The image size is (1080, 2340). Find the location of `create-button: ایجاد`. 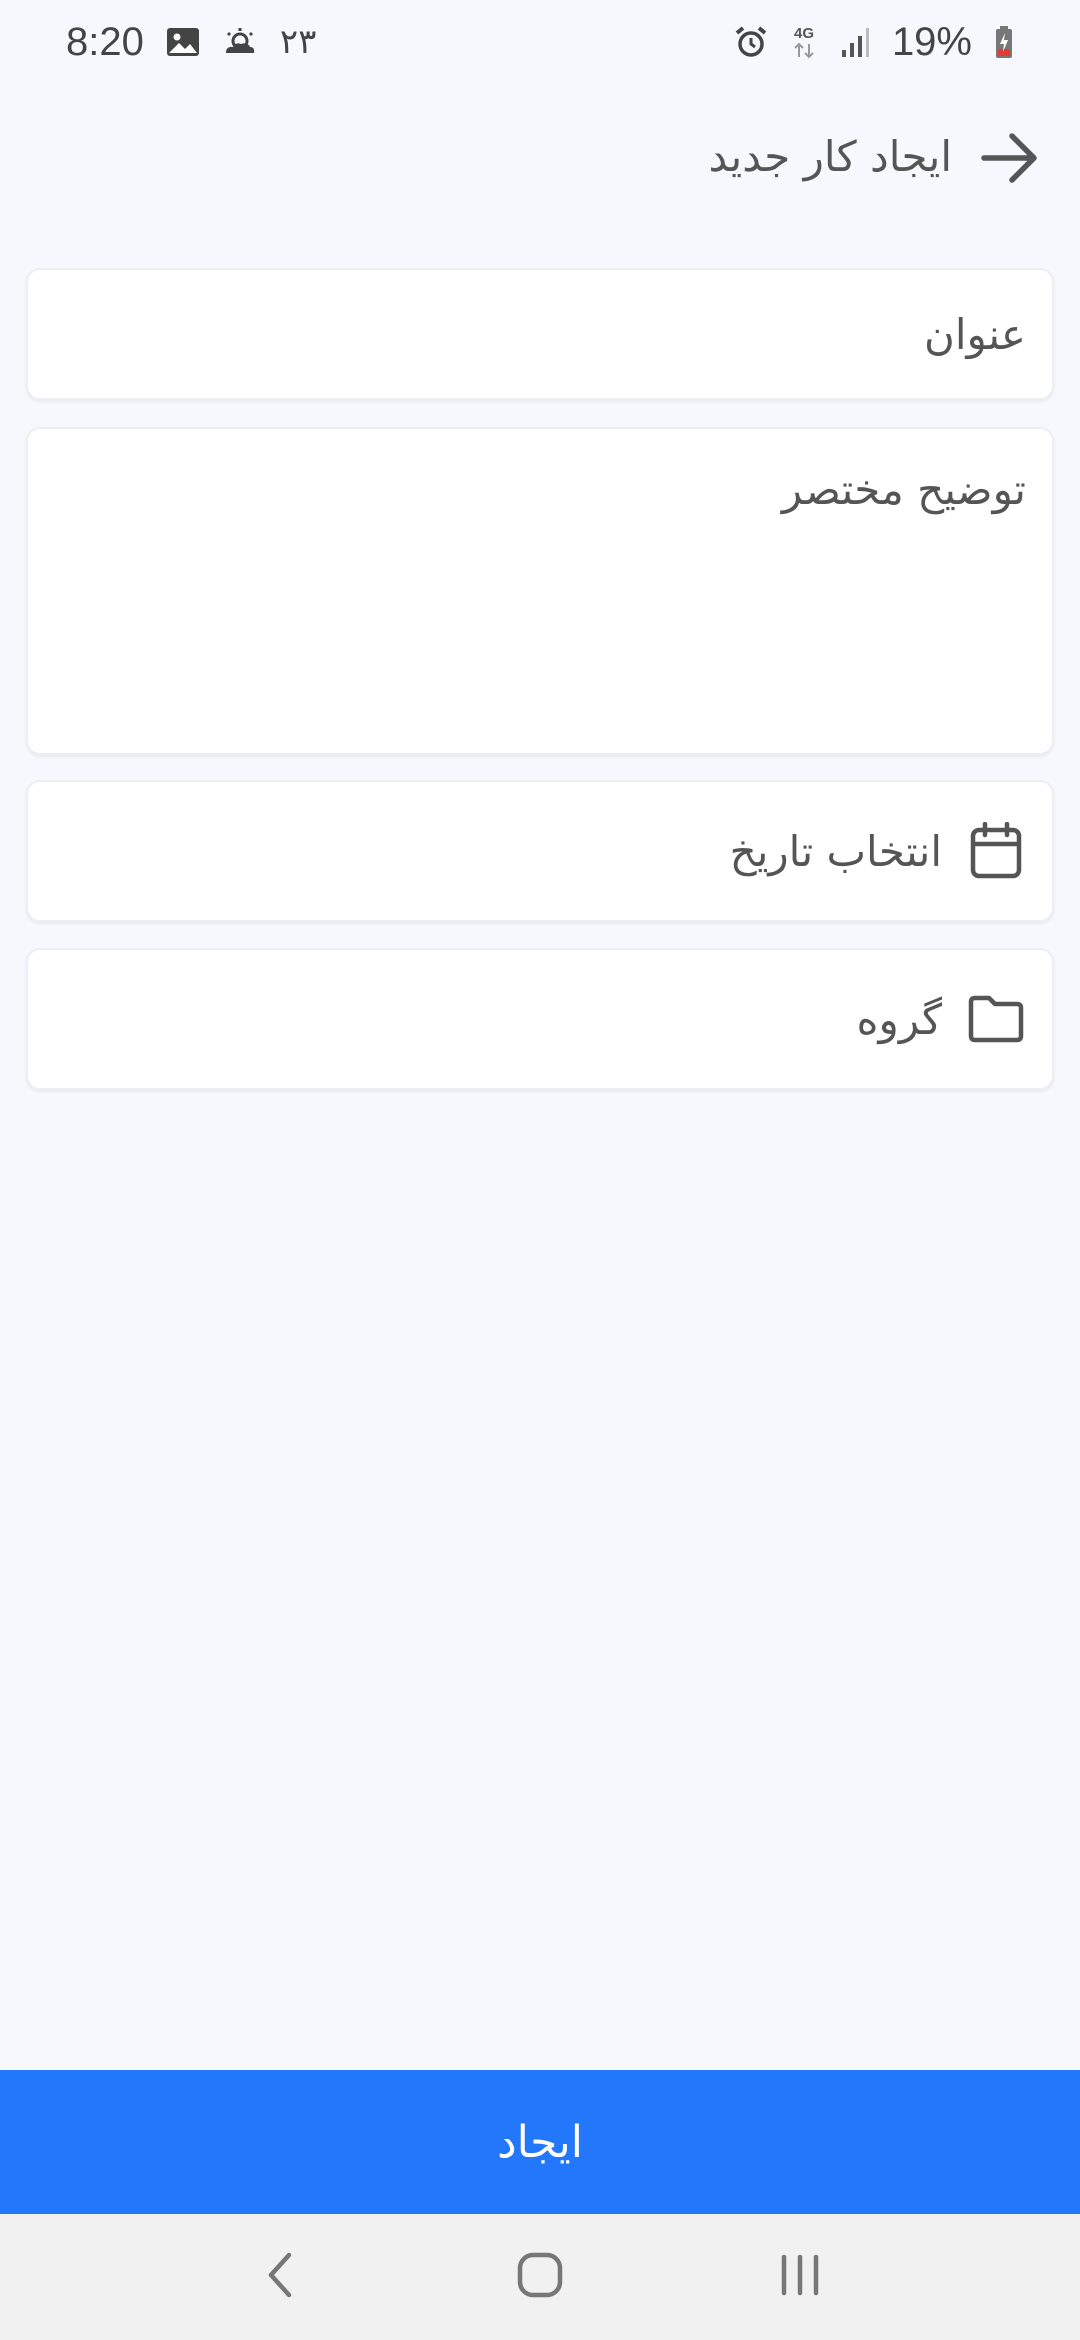

create-button: ایجاد is located at coordinates (540, 2142).